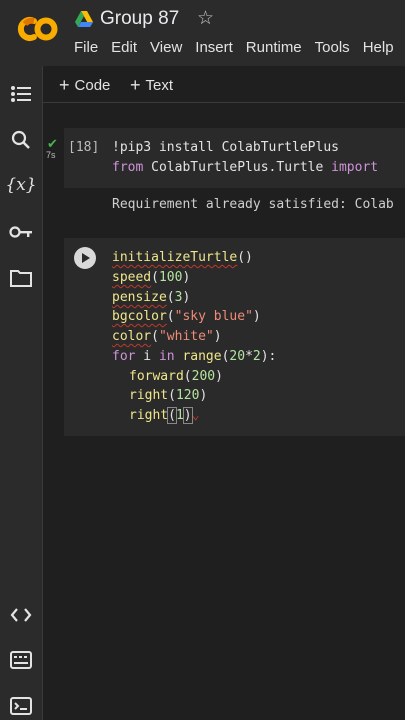 This screenshot has width=405, height=720. I want to click on cell-output: Requirement already satisfied: Colab, so click(253, 204).